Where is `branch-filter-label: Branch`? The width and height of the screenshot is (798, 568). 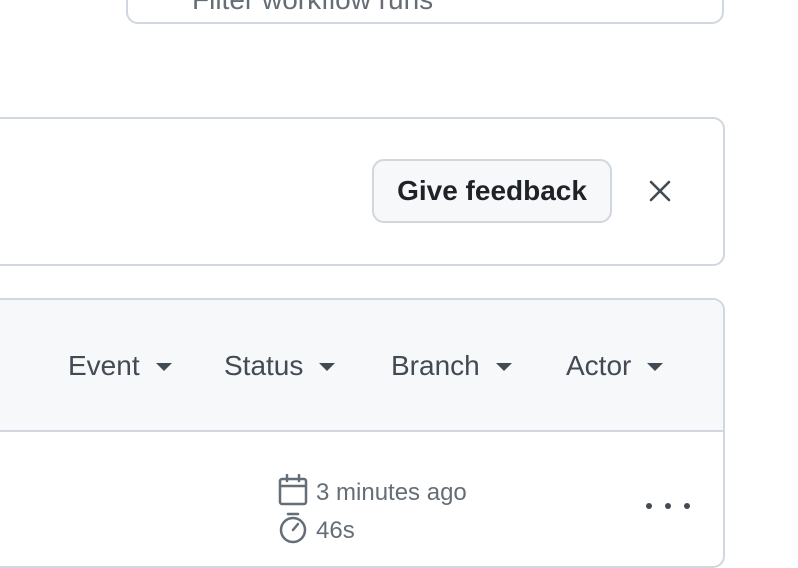
branch-filter-label: Branch is located at coordinates (435, 365).